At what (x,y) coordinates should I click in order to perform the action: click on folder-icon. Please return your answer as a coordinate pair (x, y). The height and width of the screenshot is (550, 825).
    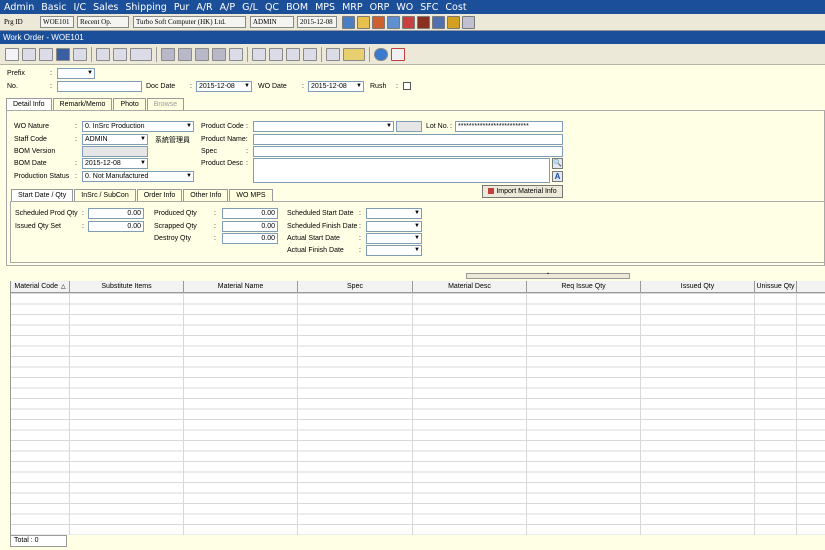
    Looking at the image, I should click on (453, 22).